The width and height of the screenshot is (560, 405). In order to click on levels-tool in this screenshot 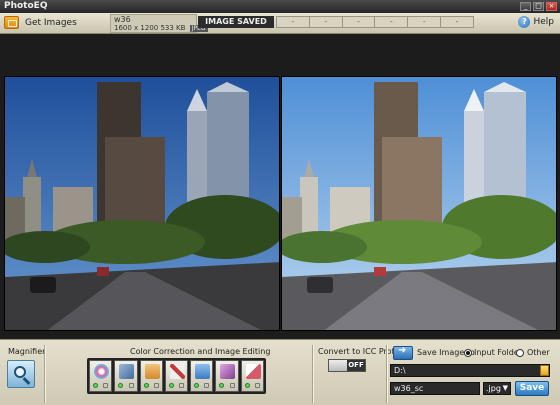, I will do `click(151, 376)`.